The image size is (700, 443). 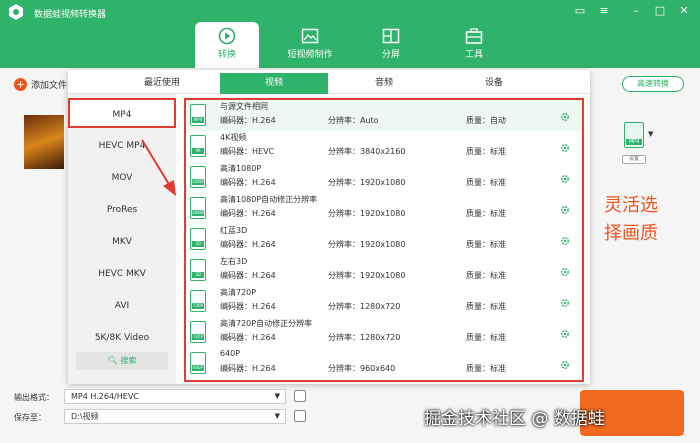 I want to click on preset-row: 3D 左右3D 编码器：H.264 分辨率：1920x1080 质量：标准, so click(x=384, y=270).